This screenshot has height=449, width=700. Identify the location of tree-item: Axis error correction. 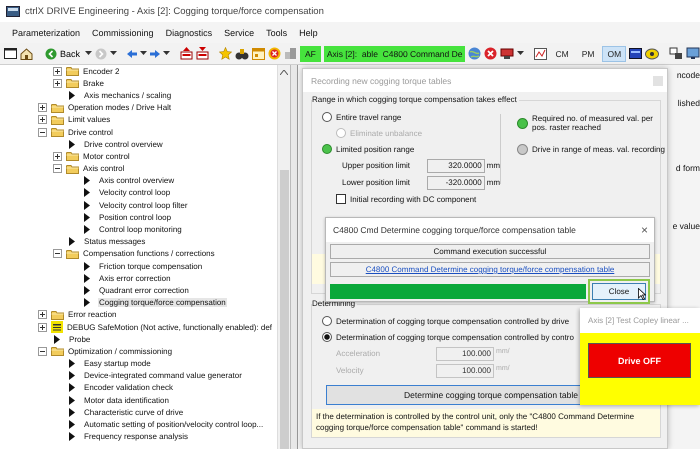
(138, 278).